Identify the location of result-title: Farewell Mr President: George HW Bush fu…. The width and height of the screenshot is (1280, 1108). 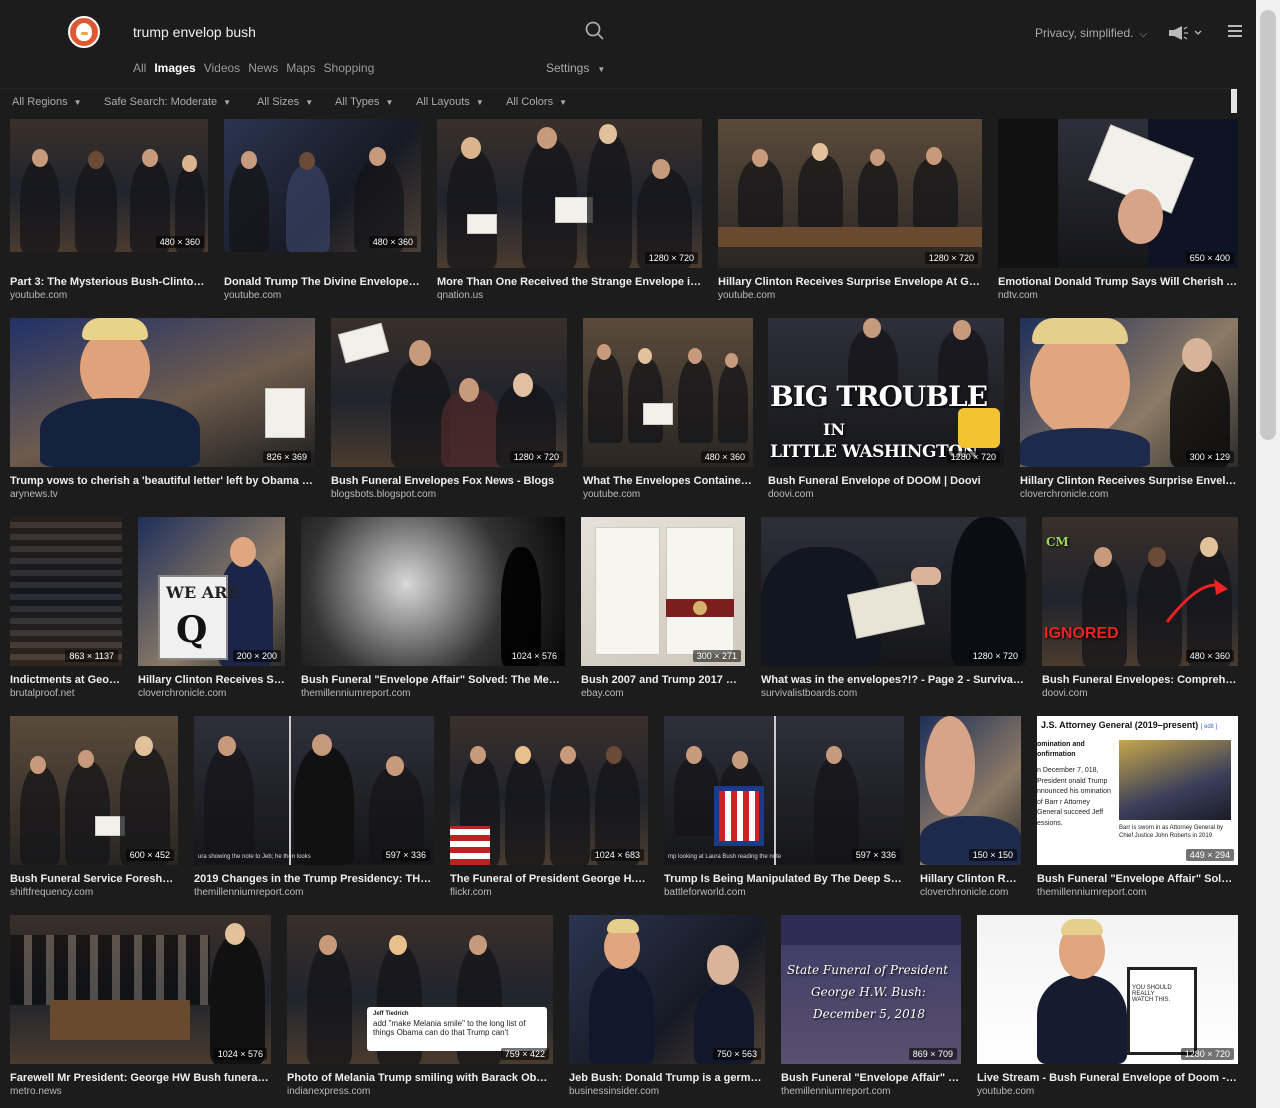
(140, 1078).